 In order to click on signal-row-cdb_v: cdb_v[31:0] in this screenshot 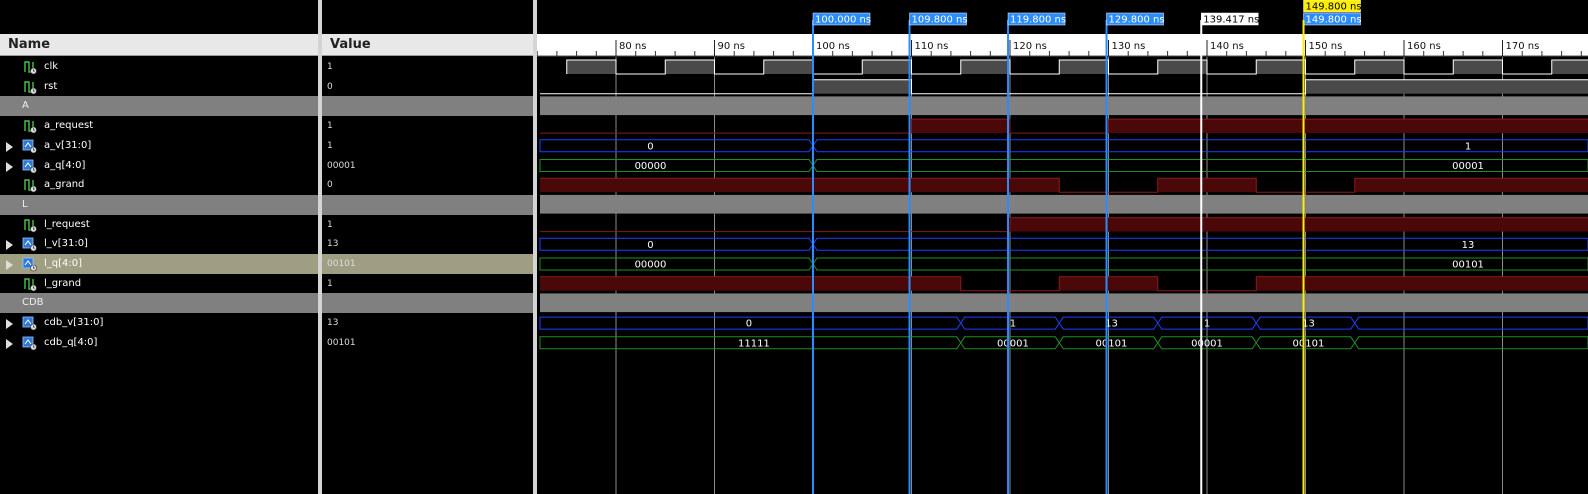, I will do `click(159, 323)`.